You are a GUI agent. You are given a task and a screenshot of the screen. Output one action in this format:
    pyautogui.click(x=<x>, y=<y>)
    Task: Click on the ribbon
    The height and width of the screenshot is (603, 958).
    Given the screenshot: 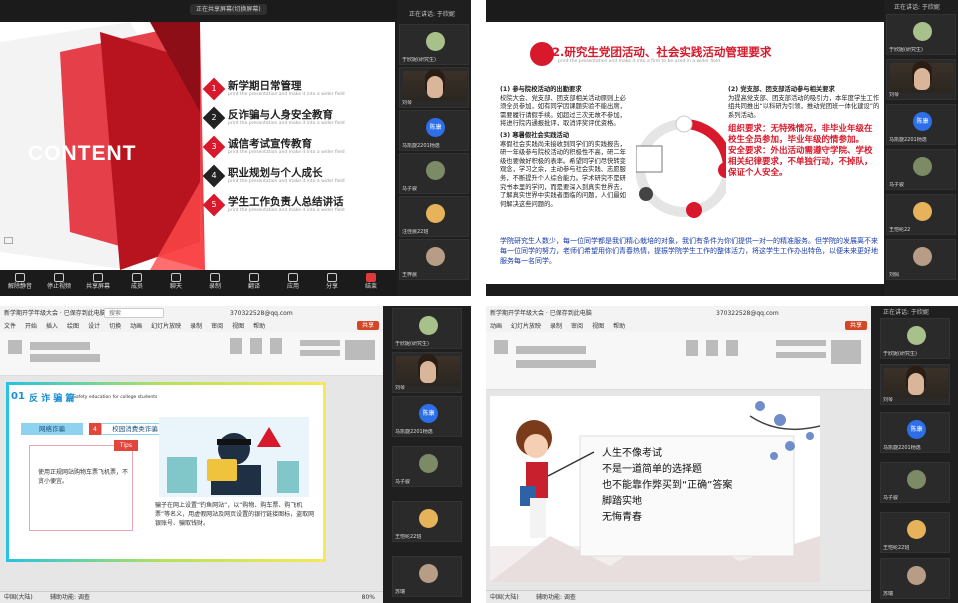 What is the action you would take?
    pyautogui.click(x=678, y=361)
    